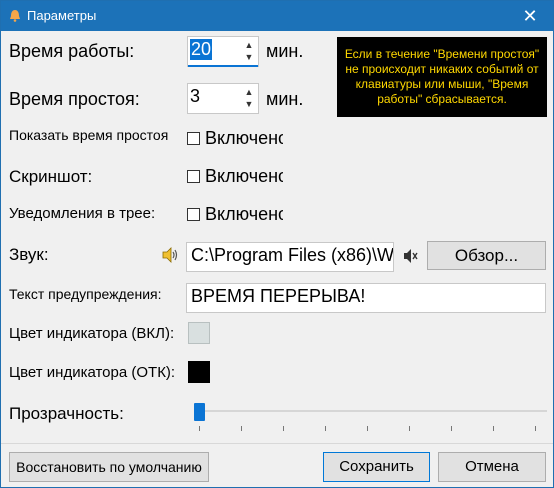 This screenshot has height=488, width=554. What do you see at coordinates (199, 333) in the screenshot?
I see `indicator-on-color-swatch` at bounding box center [199, 333].